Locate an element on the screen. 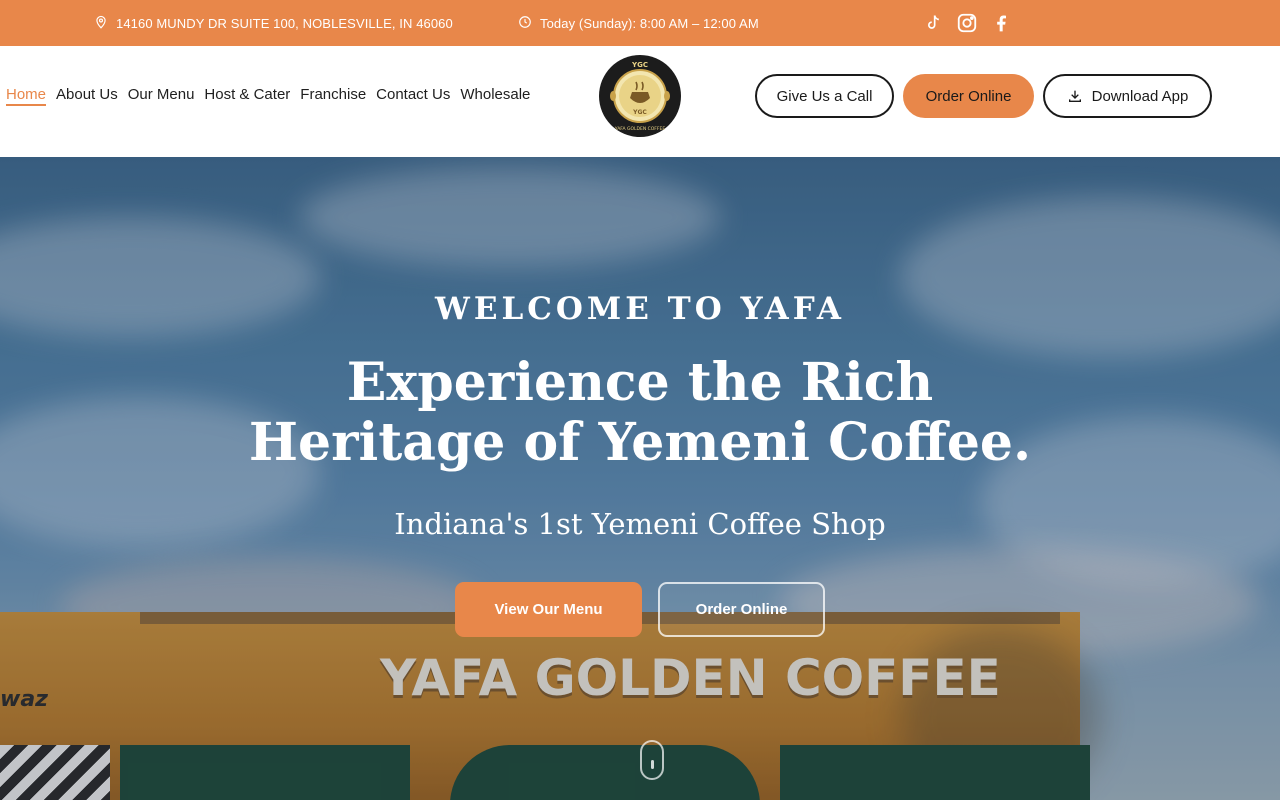 This screenshot has height=800, width=1280. location-pin-icon is located at coordinates (105, 23).